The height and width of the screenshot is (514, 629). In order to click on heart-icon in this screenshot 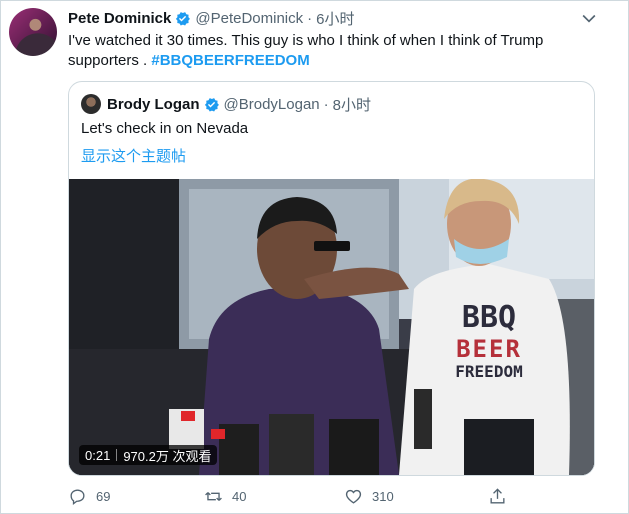, I will do `click(353, 496)`.